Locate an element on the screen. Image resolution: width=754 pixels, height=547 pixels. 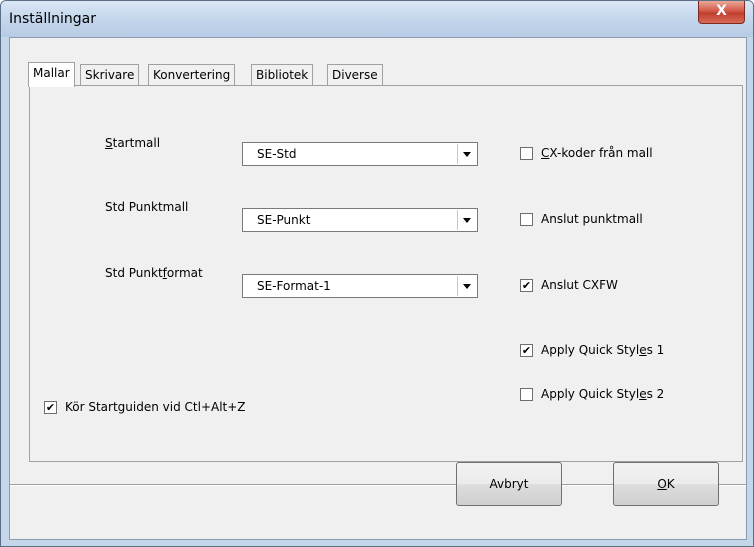
tab-skrivare: Skrivare is located at coordinates (110, 74).